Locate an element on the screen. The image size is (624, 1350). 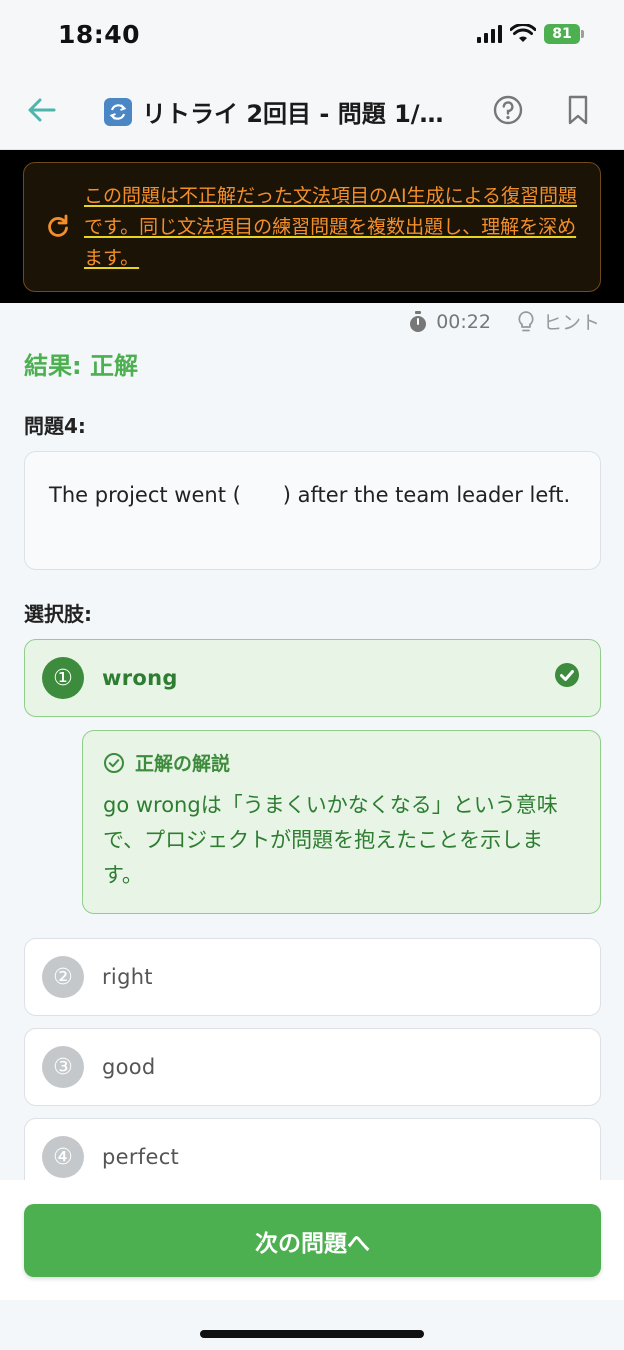
timer-row: 00:22 ヒント is located at coordinates (504, 321).